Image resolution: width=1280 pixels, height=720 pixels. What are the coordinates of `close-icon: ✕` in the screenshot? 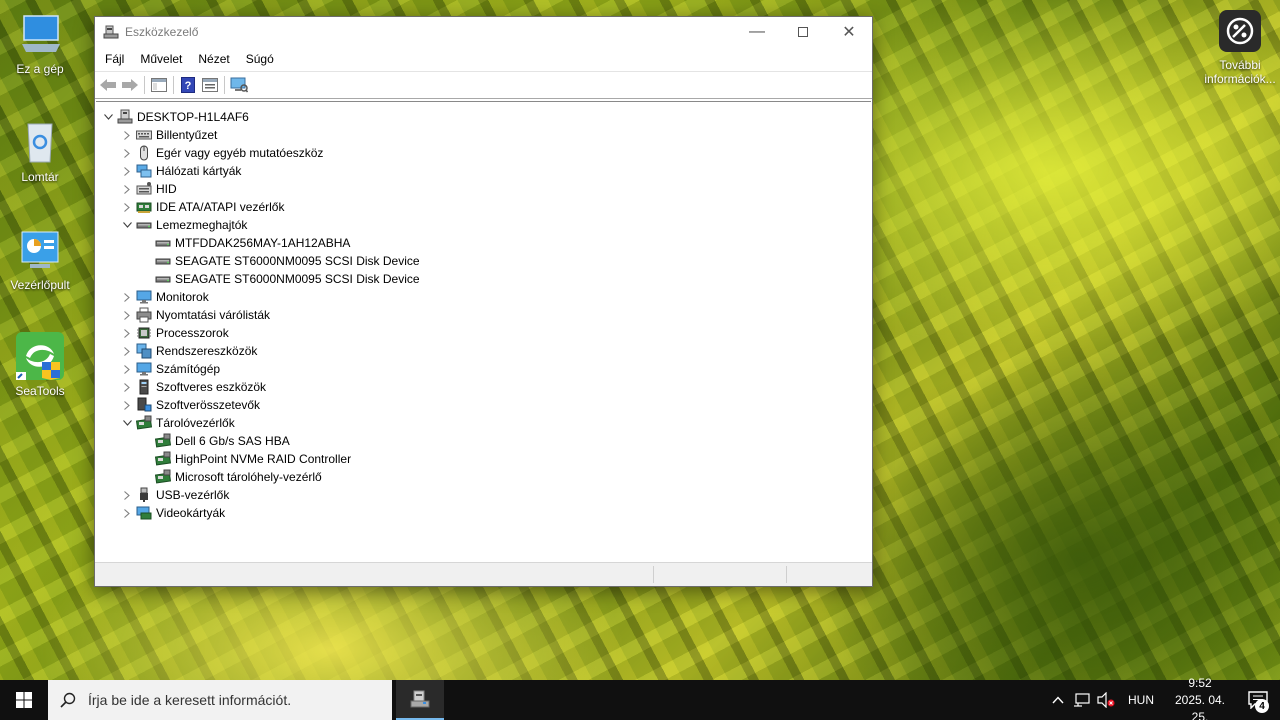 It's located at (849, 32).